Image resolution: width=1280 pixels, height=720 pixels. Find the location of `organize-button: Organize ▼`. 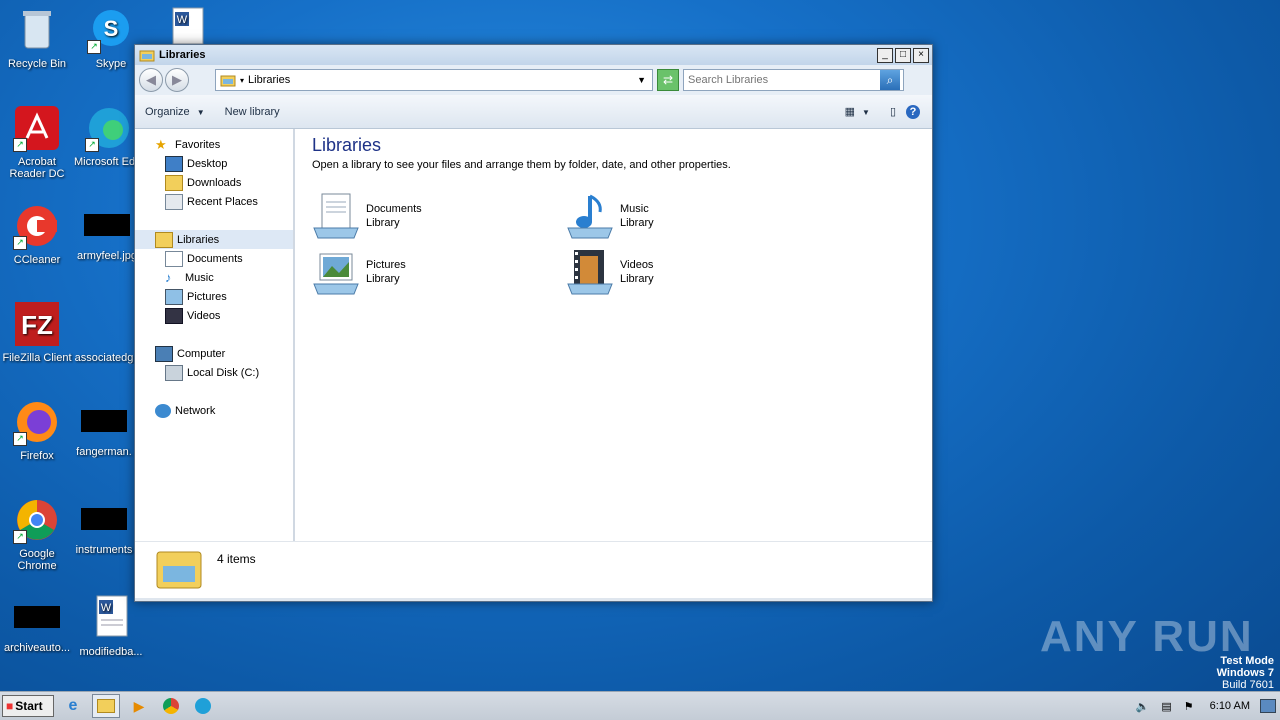

organize-button: Organize ▼ is located at coordinates (175, 112).